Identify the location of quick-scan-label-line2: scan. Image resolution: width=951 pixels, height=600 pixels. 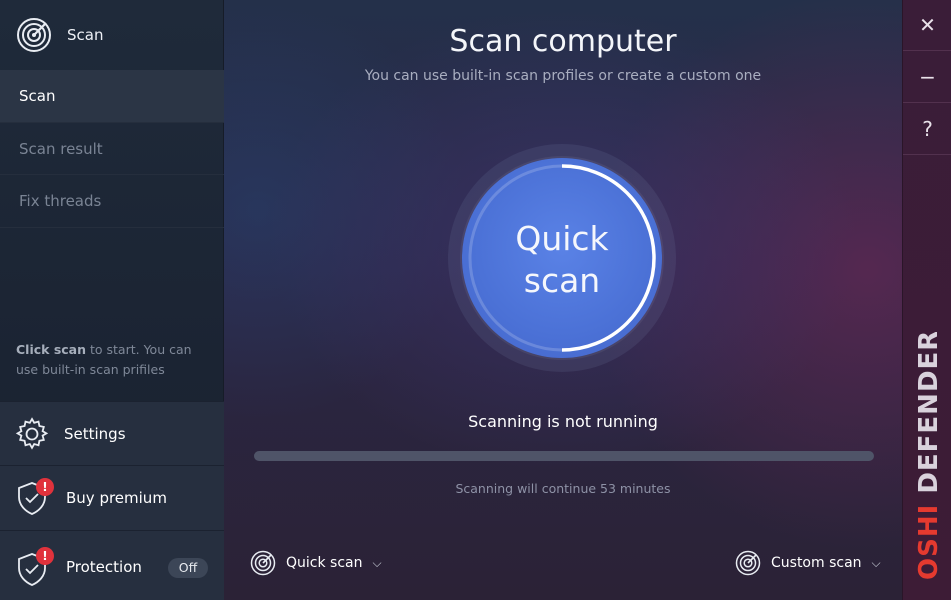
(562, 280).